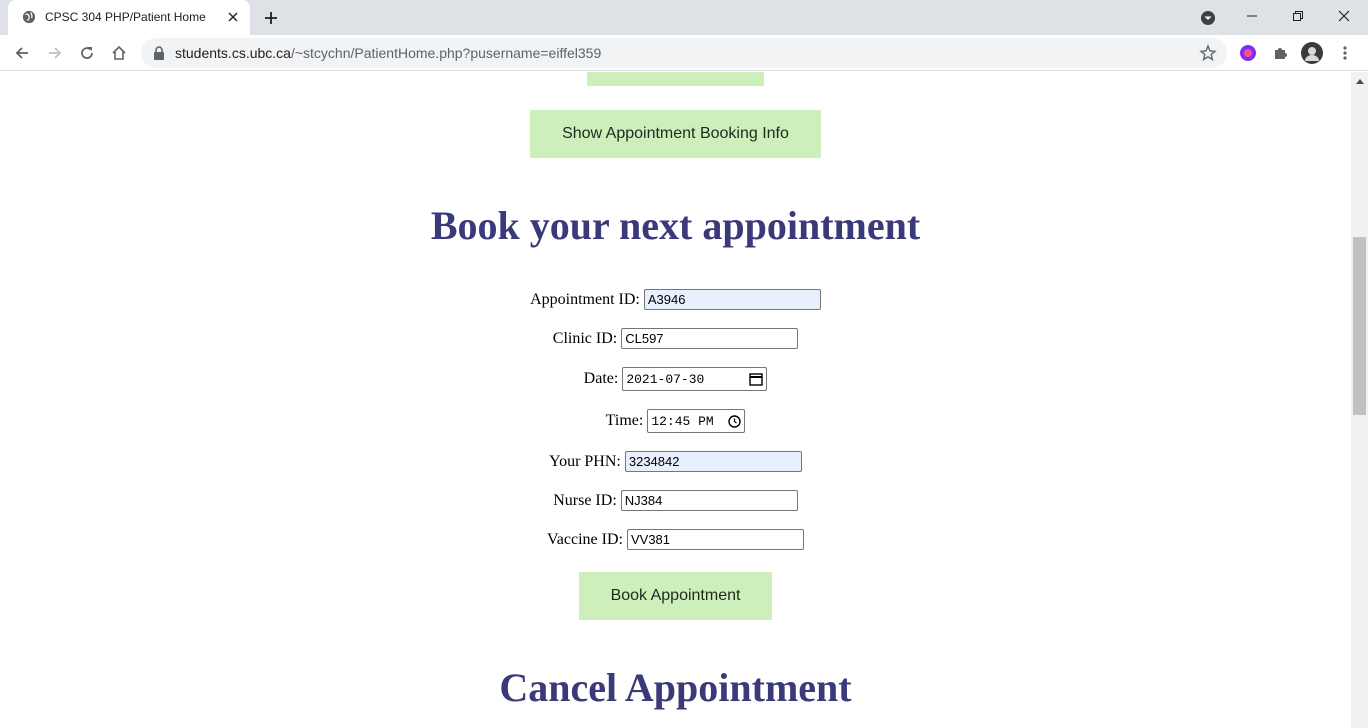  What do you see at coordinates (1208, 18) in the screenshot?
I see `tab-search-icon` at bounding box center [1208, 18].